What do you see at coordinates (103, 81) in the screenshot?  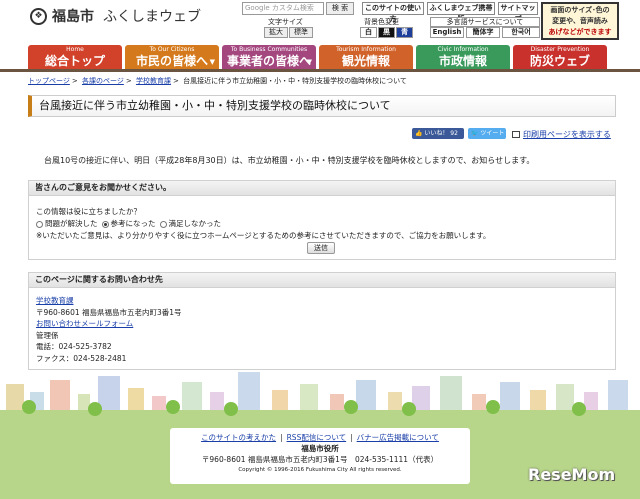 I see `breadcrumb-link: 各課のページ` at bounding box center [103, 81].